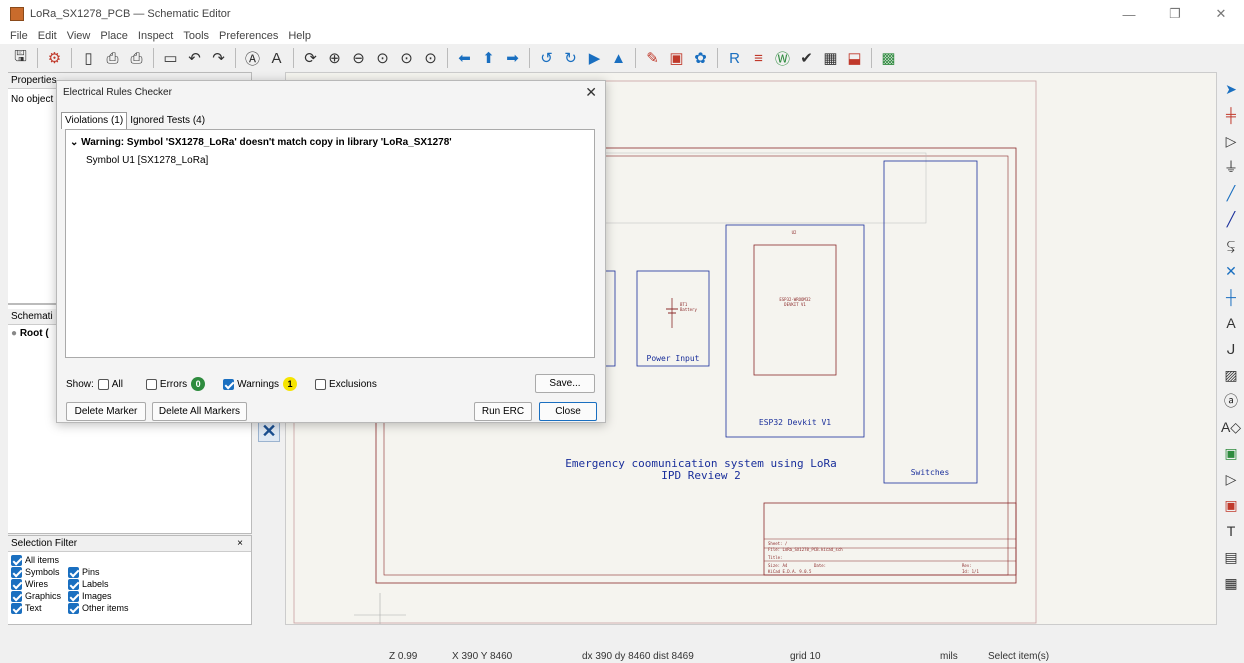 This screenshot has width=1244, height=663. What do you see at coordinates (114, 36) in the screenshot?
I see `menu-place: Place` at bounding box center [114, 36].